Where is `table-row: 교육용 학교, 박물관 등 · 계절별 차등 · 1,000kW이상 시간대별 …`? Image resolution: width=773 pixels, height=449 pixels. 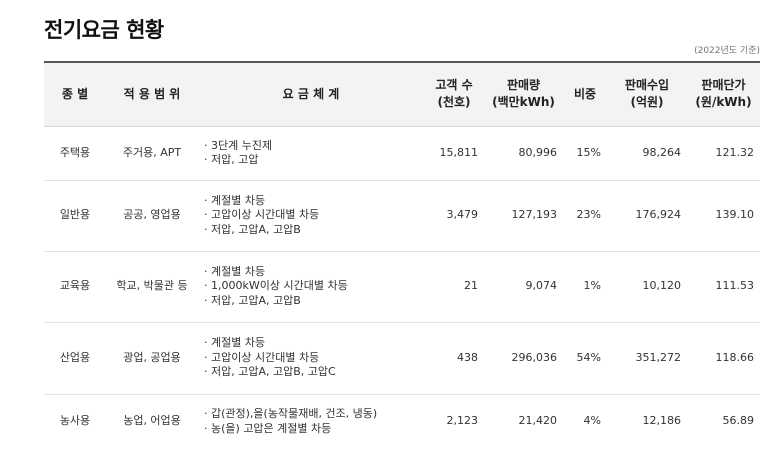
table-row: 교육용 학교, 박물관 등 · 계절별 차등 · 1,000kW이상 시간대별 … is located at coordinates (402, 287).